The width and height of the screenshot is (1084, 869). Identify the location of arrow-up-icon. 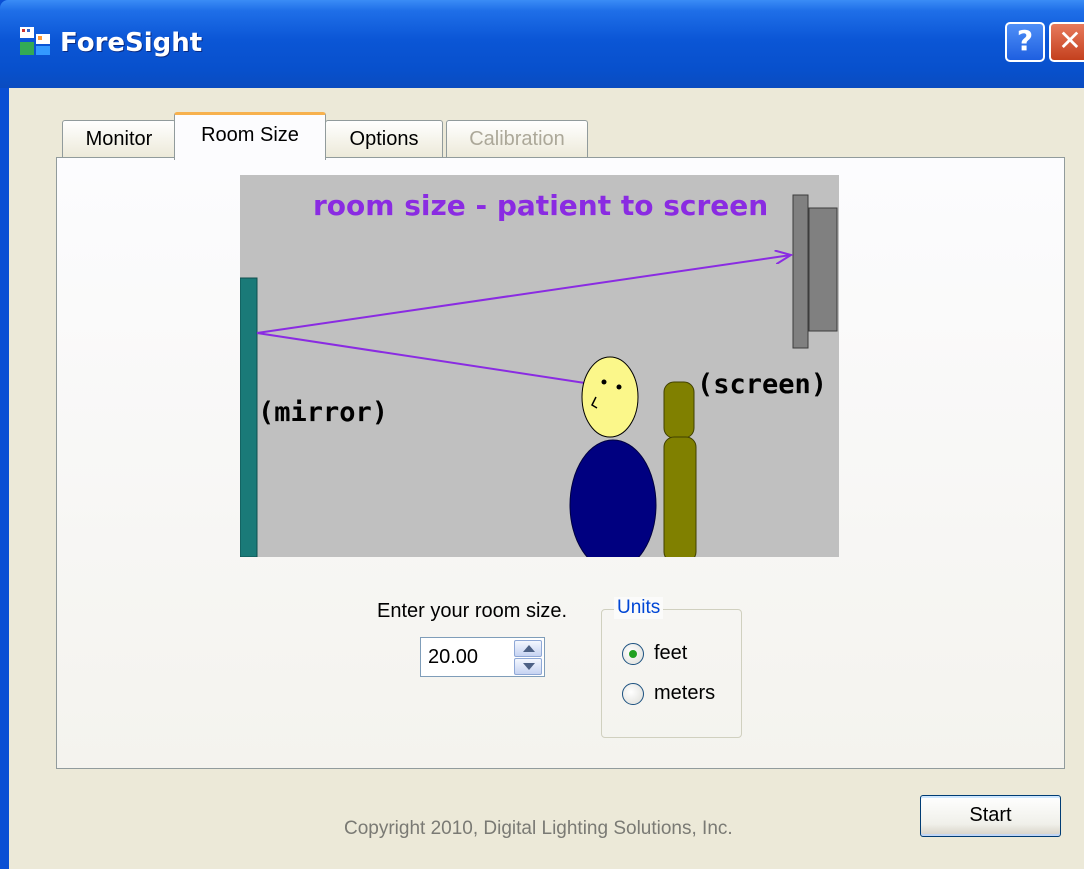
(529, 648).